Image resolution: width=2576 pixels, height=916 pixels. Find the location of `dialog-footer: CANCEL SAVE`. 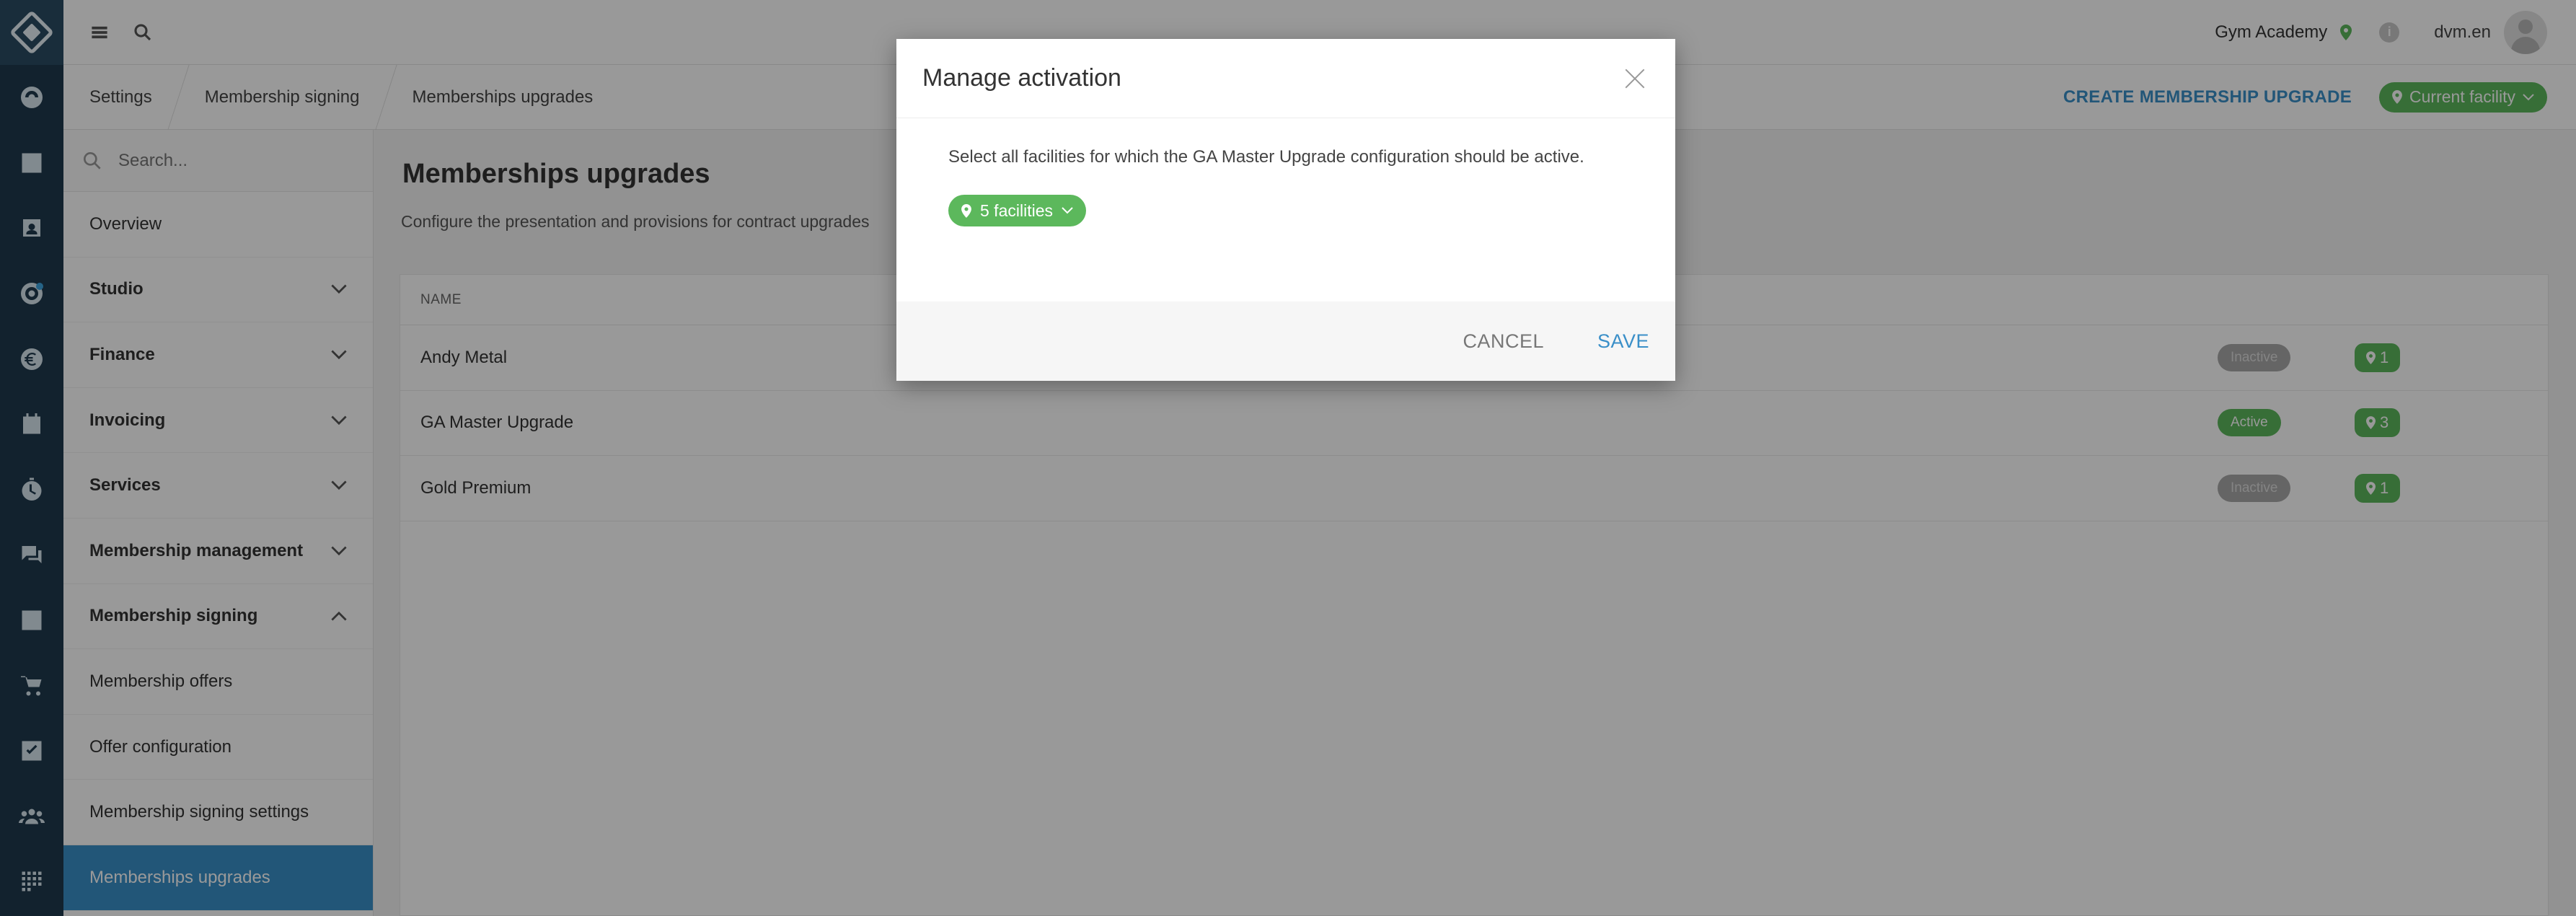

dialog-footer: CANCEL SAVE is located at coordinates (1285, 341).